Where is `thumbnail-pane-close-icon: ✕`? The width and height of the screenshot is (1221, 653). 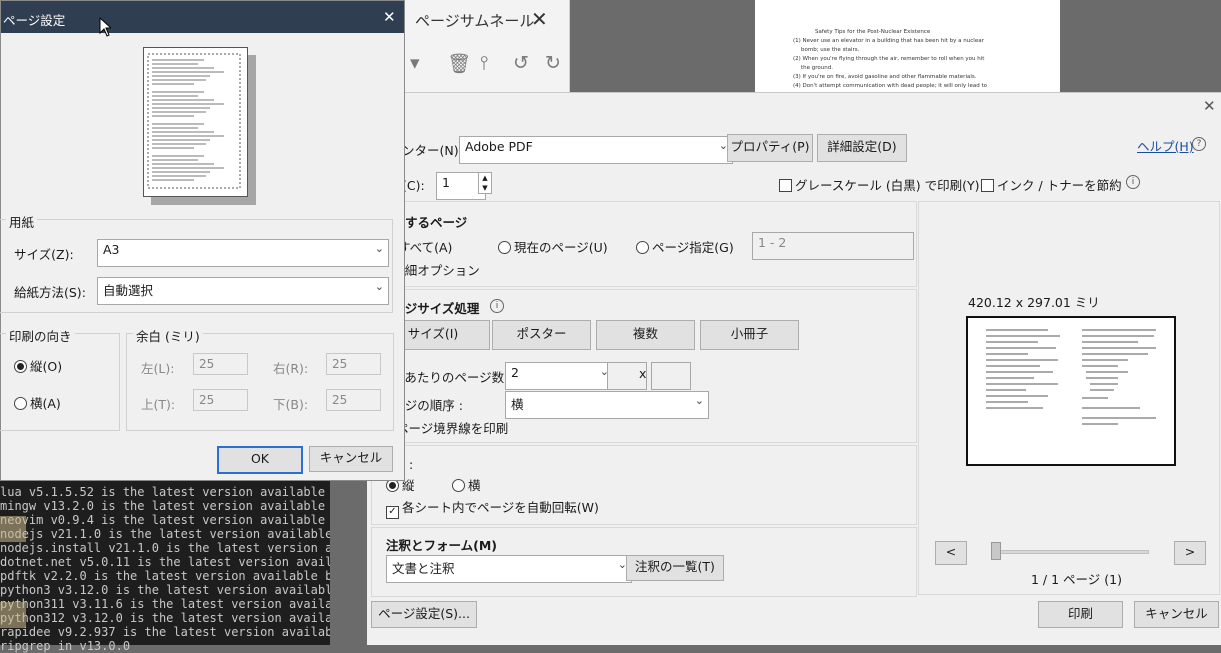 thumbnail-pane-close-icon: ✕ is located at coordinates (539, 19).